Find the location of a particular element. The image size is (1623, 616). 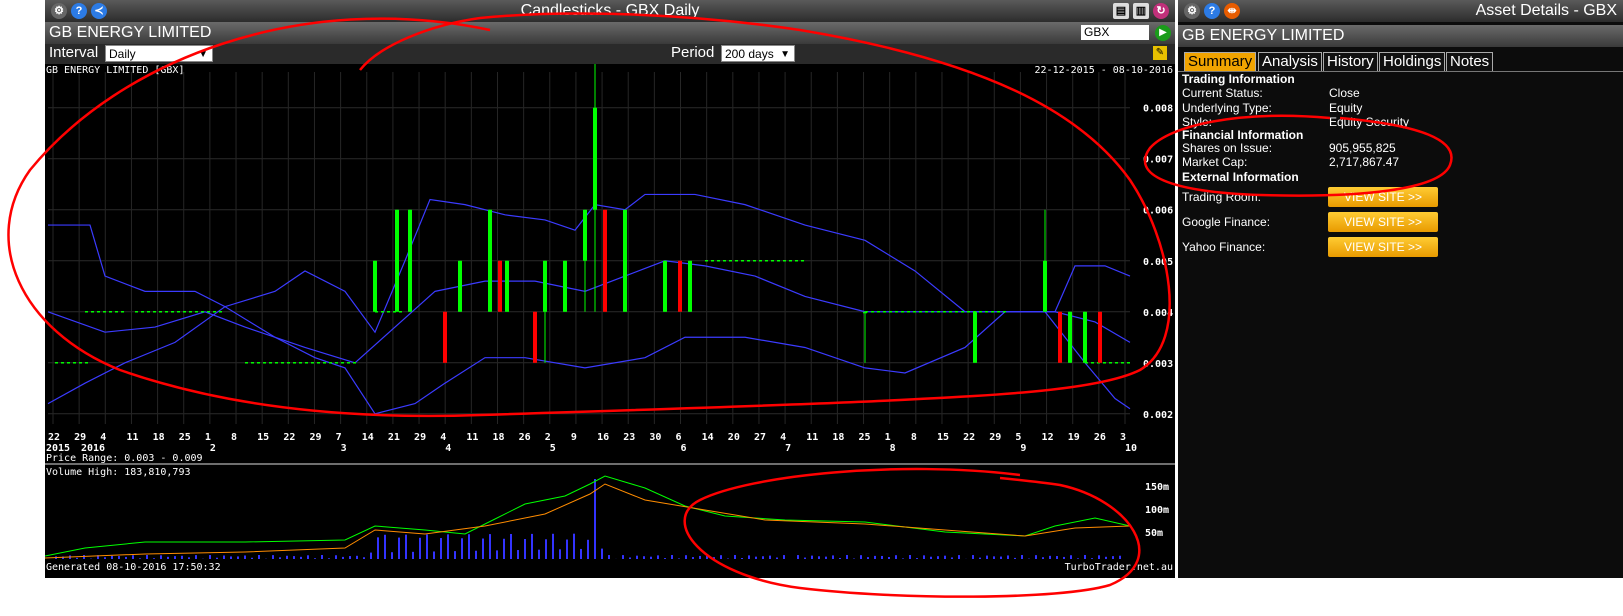

x-day-label: 15 is located at coordinates (943, 437).